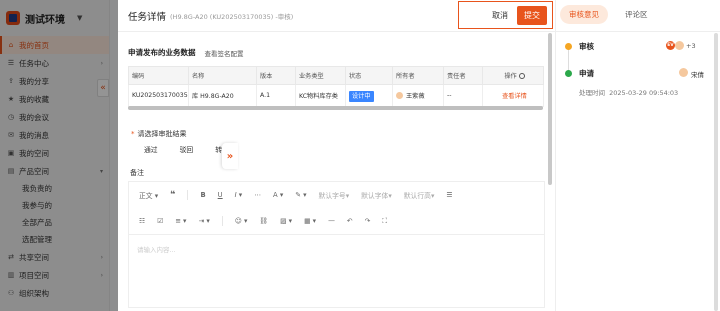 This screenshot has height=311, width=720. What do you see at coordinates (142, 221) in the screenshot?
I see `numbered-list-icon: ☷` at bounding box center [142, 221].